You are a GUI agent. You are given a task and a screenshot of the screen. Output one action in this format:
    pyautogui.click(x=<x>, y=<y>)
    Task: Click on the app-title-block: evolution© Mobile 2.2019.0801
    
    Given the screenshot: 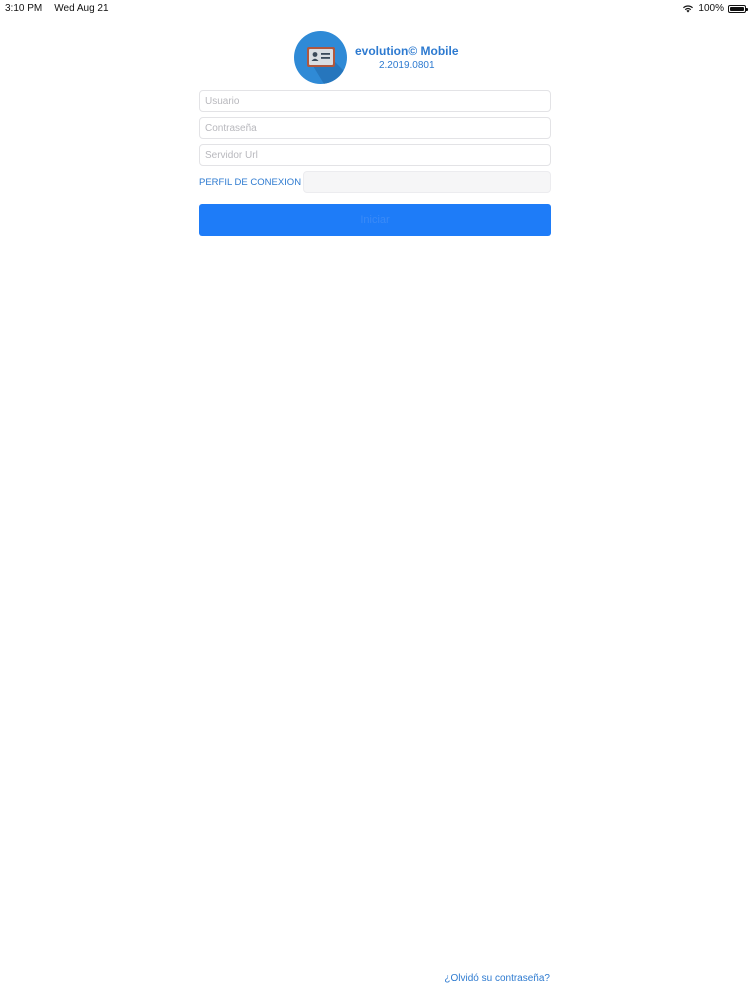 What is the action you would take?
    pyautogui.click(x=407, y=57)
    